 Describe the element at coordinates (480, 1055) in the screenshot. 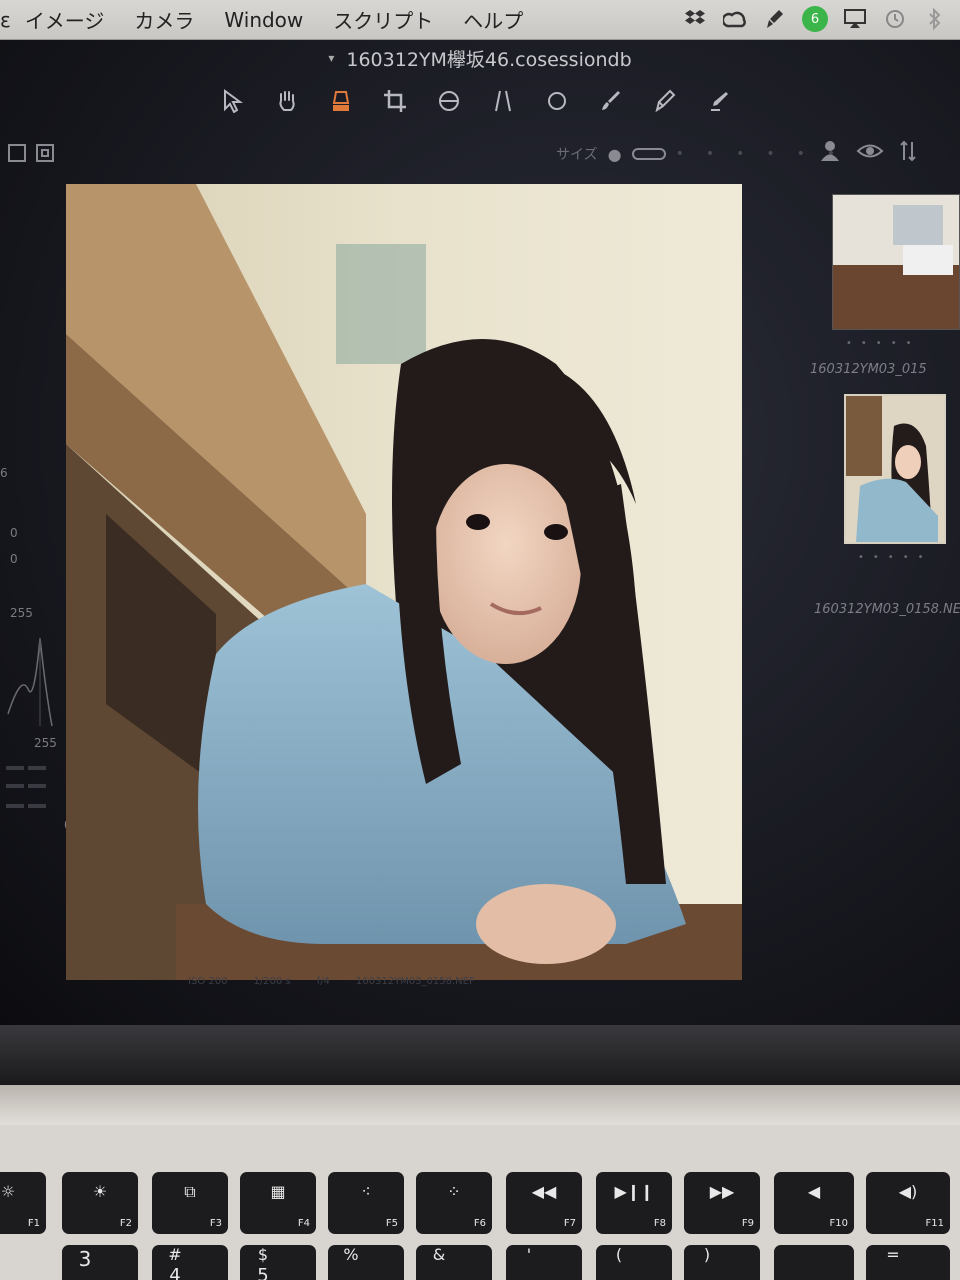

I see `screen-bezel` at that location.